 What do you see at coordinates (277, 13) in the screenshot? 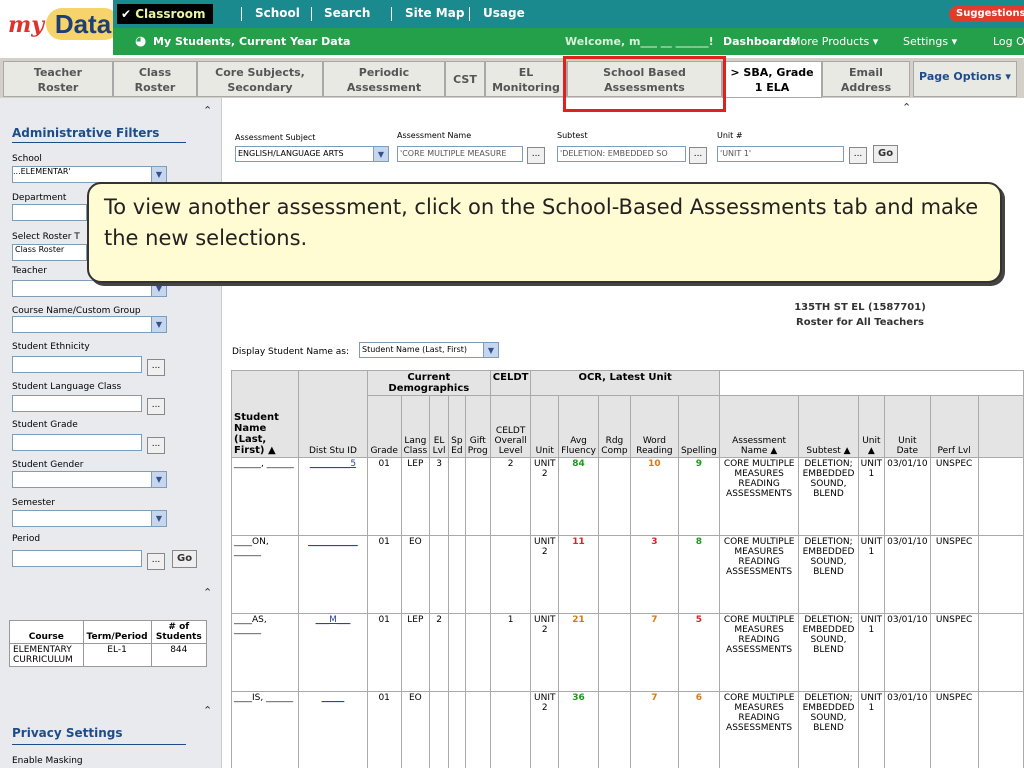
I see `nav-school: School` at bounding box center [277, 13].